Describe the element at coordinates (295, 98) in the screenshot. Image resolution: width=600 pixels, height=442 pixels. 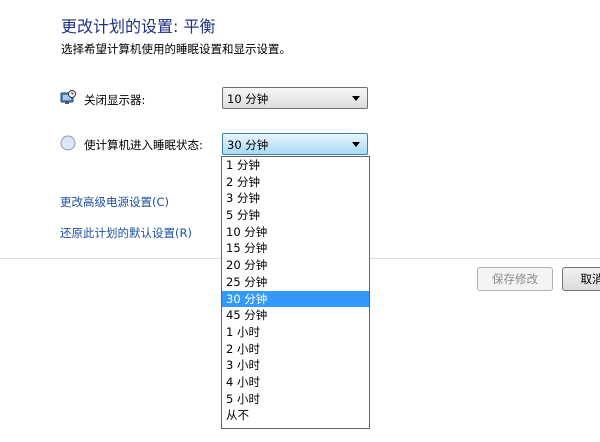
I see `display-off-select: 10 分钟` at that location.